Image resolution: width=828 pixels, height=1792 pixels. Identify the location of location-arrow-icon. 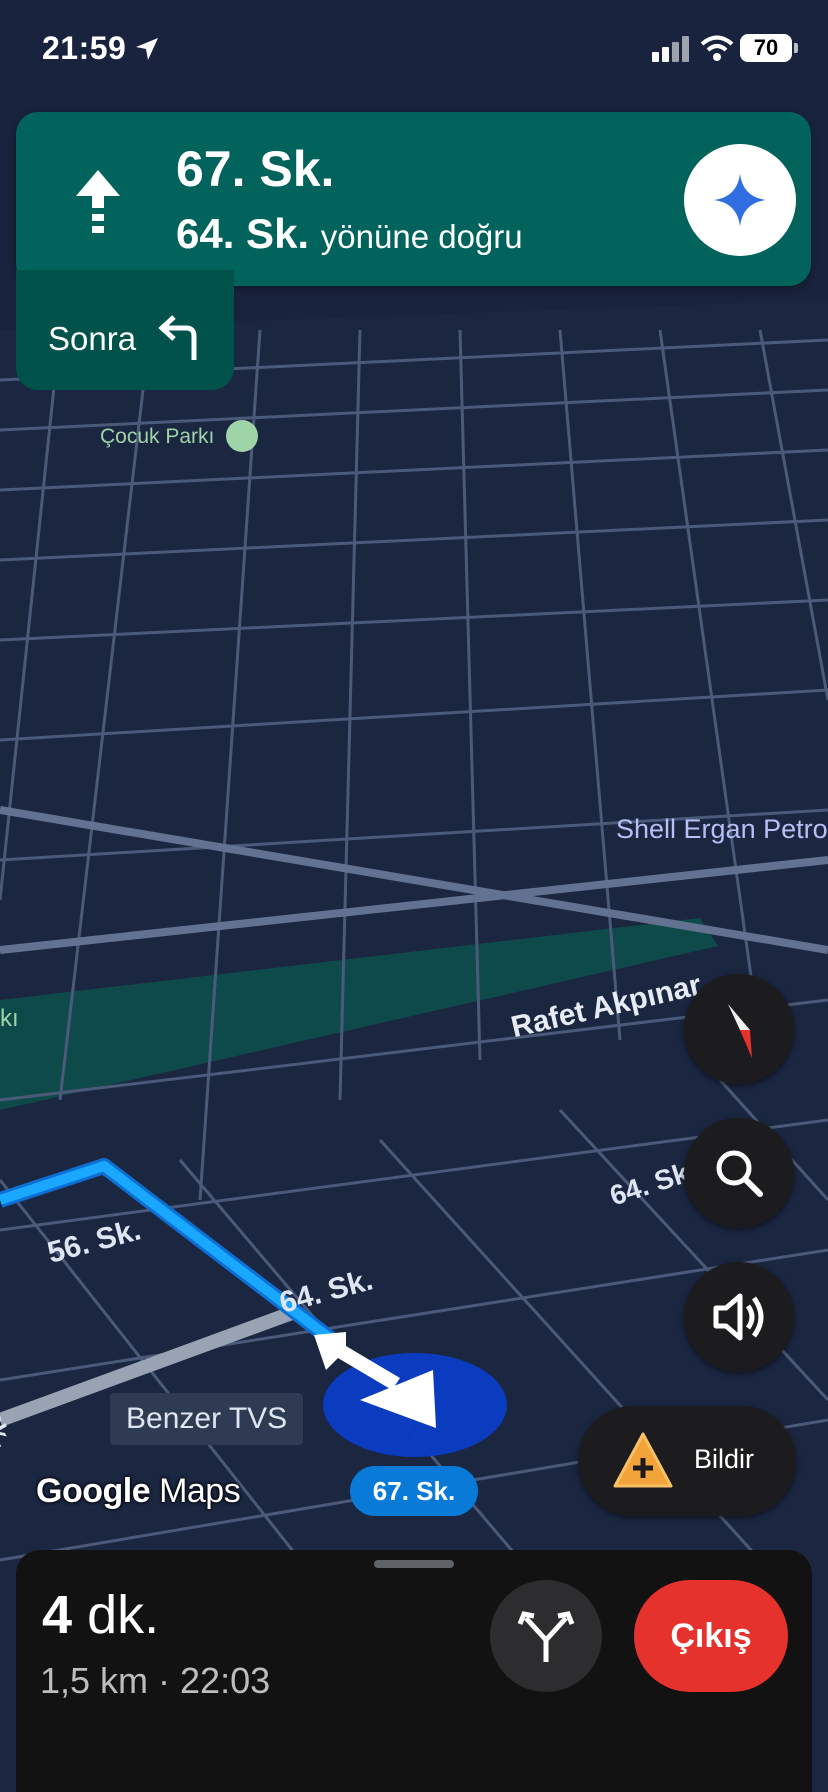
(147, 49).